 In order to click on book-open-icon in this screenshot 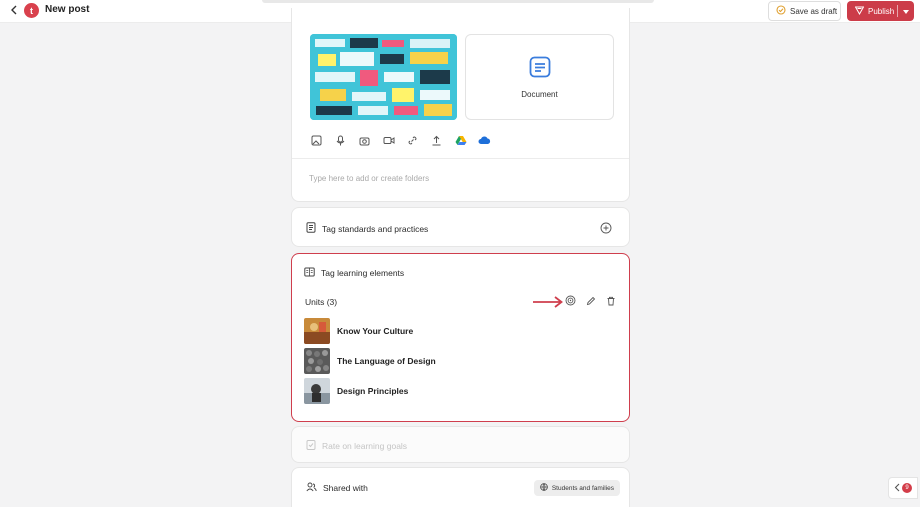, I will do `click(309, 273)`.